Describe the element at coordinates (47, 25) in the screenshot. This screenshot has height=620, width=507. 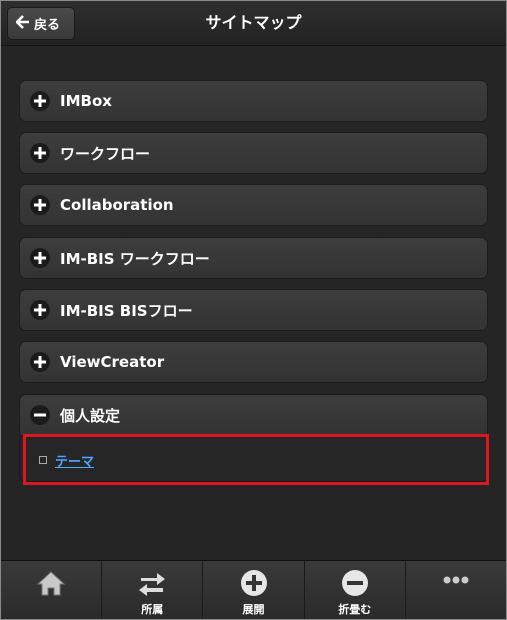
I see `back-button-label: 戻る` at that location.